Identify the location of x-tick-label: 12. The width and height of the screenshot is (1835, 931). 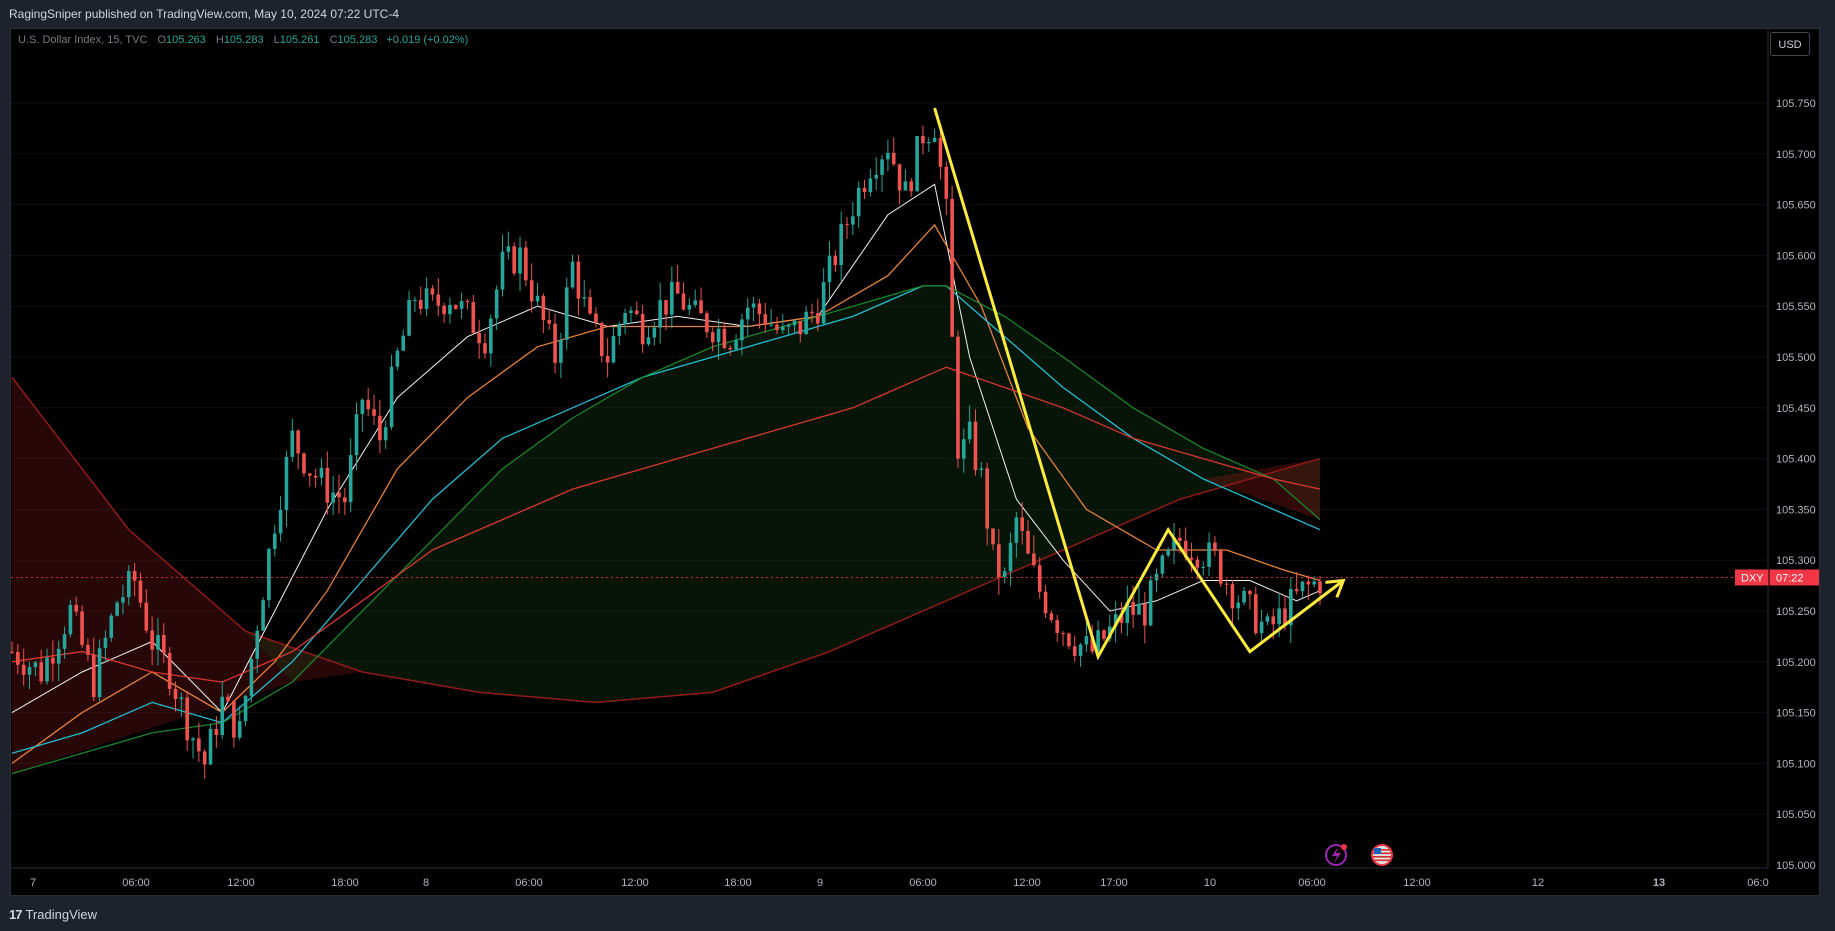
(1538, 883).